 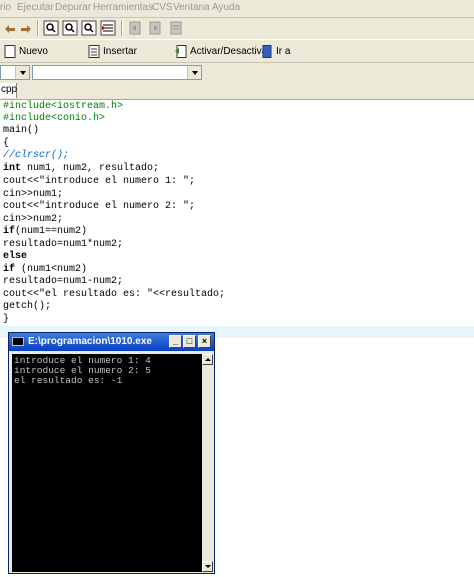 What do you see at coordinates (230, 51) in the screenshot?
I see `toggle-breakpoint-label: Activar/Desactivar` at bounding box center [230, 51].